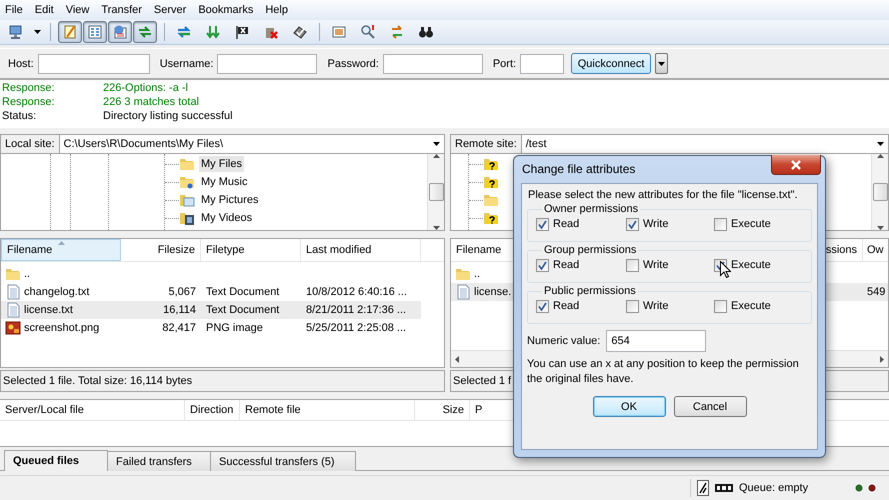  I want to click on group-title: Group permissions, so click(590, 250).